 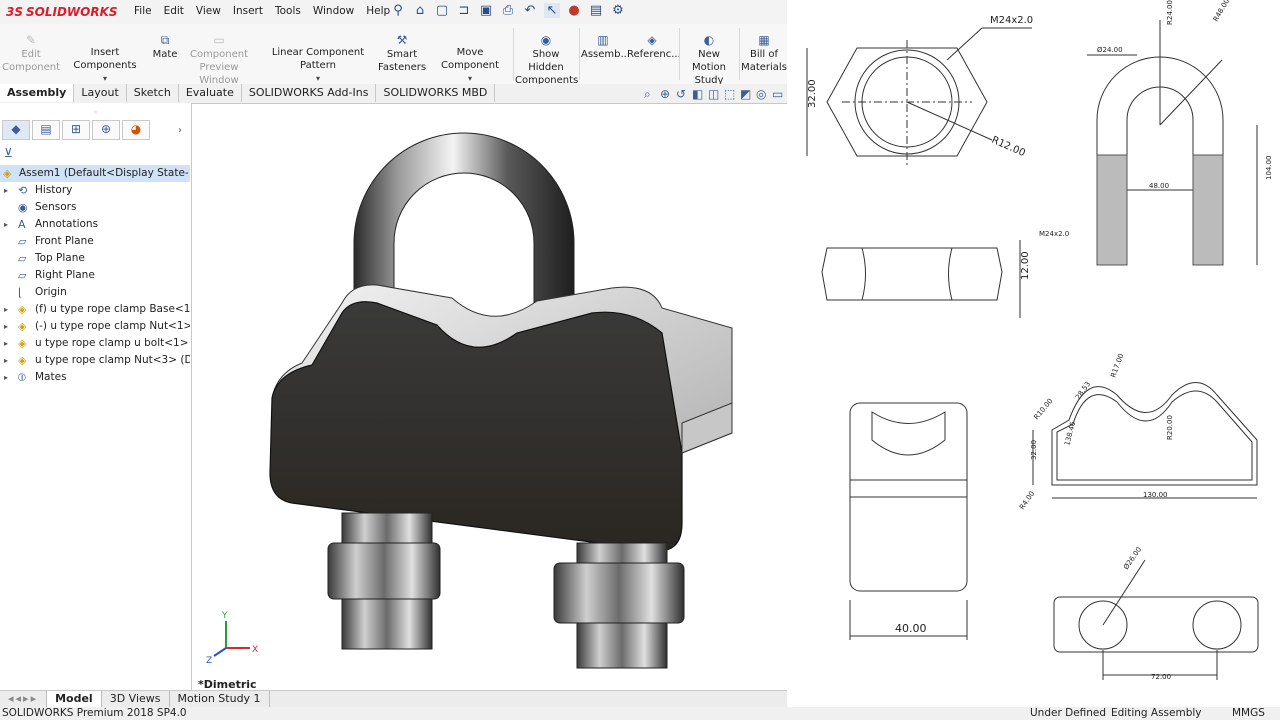 What do you see at coordinates (318, 66) in the screenshot?
I see `linear-pattern-button: Linear Component Pattern ▾` at bounding box center [318, 66].